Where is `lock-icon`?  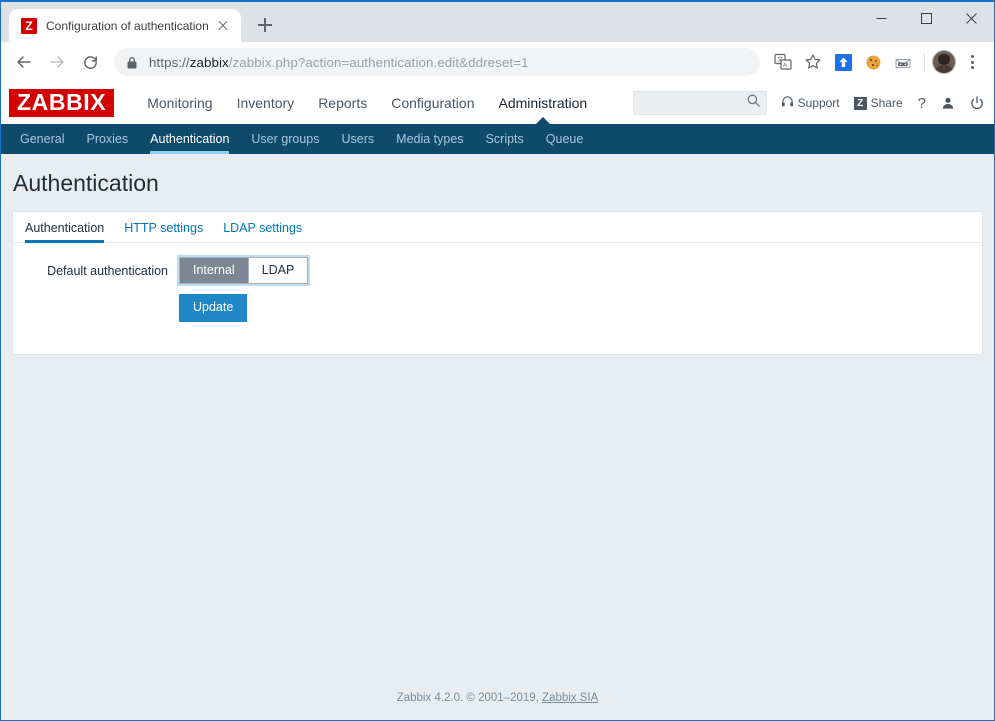
lock-icon is located at coordinates (132, 62).